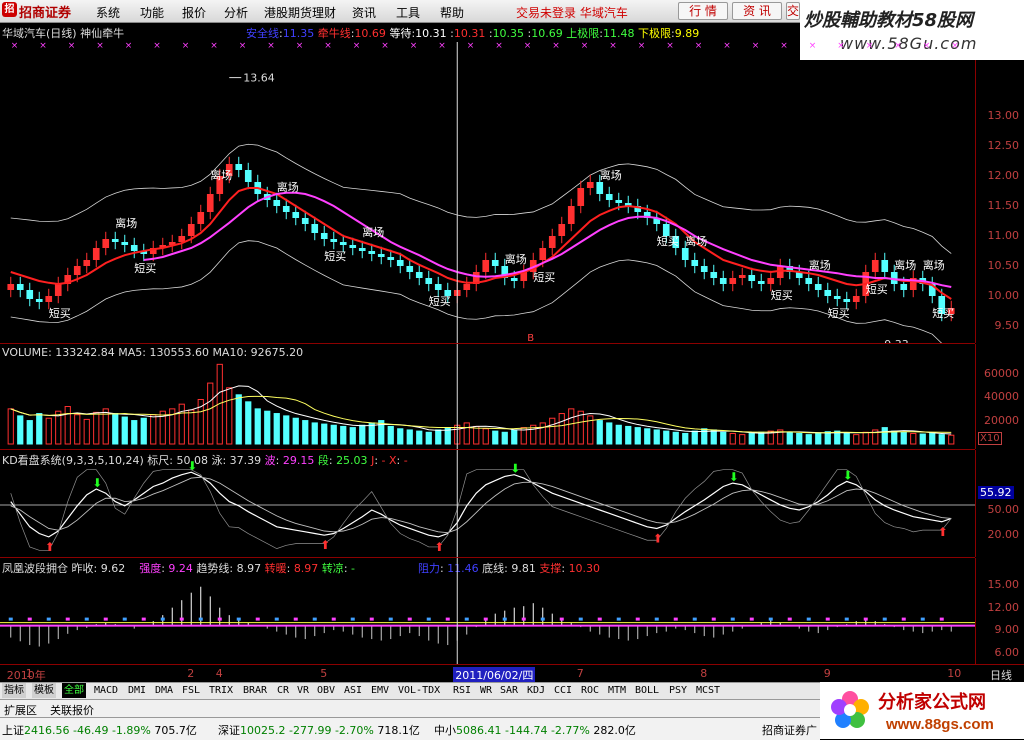  What do you see at coordinates (326, 690) in the screenshot?
I see `indicator-tab-11: OBV` at bounding box center [326, 690].